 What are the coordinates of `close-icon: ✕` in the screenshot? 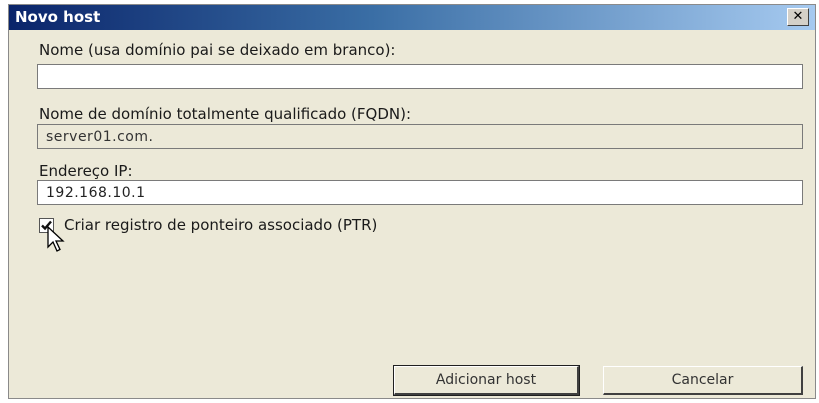 It's located at (798, 16).